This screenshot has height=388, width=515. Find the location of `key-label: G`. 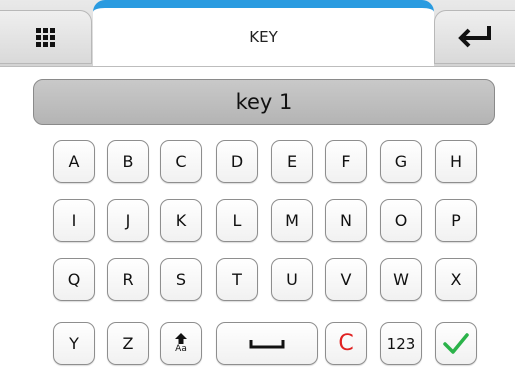

key-label: G is located at coordinates (401, 161).